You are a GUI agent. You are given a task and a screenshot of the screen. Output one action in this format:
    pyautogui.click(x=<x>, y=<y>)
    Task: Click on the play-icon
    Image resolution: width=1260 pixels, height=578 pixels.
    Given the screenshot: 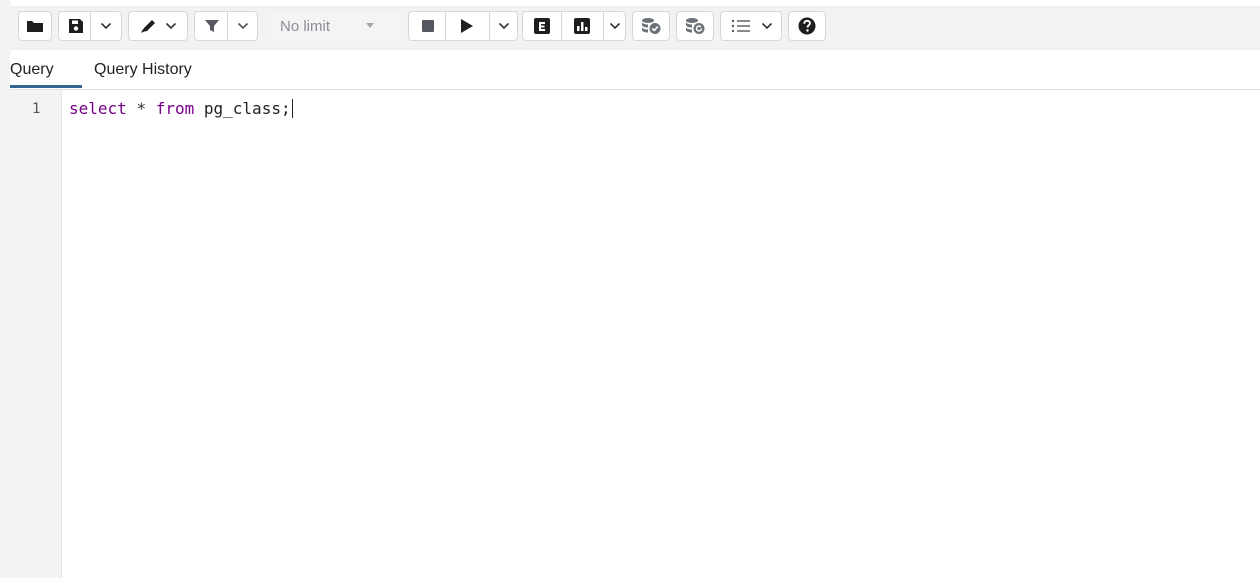 What is the action you would take?
    pyautogui.click(x=467, y=26)
    